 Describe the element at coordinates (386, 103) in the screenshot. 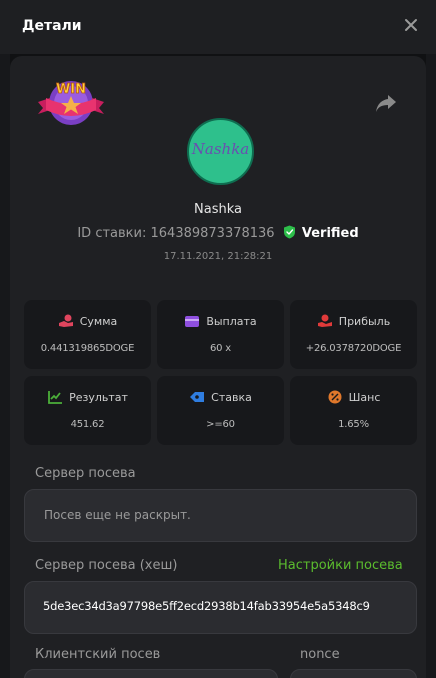

I see `share-icon` at that location.